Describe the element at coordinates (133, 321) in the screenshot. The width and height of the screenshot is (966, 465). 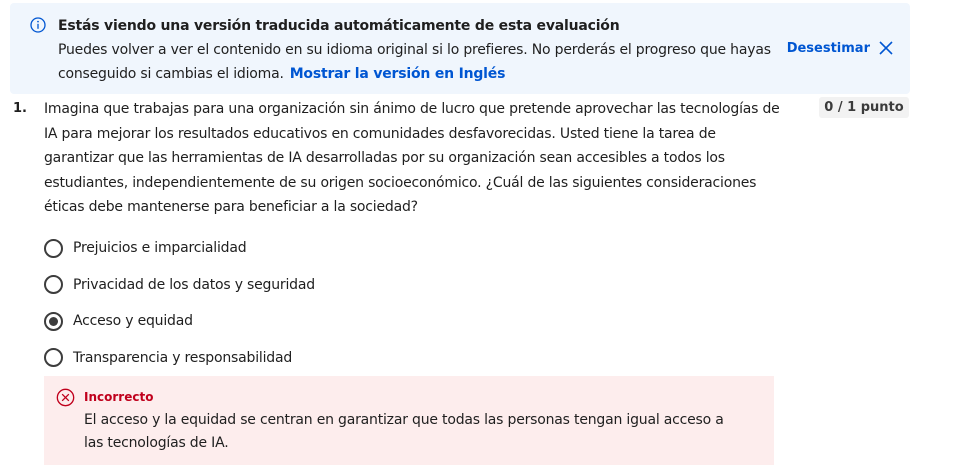
I see `option-label: Acceso y equidad` at that location.